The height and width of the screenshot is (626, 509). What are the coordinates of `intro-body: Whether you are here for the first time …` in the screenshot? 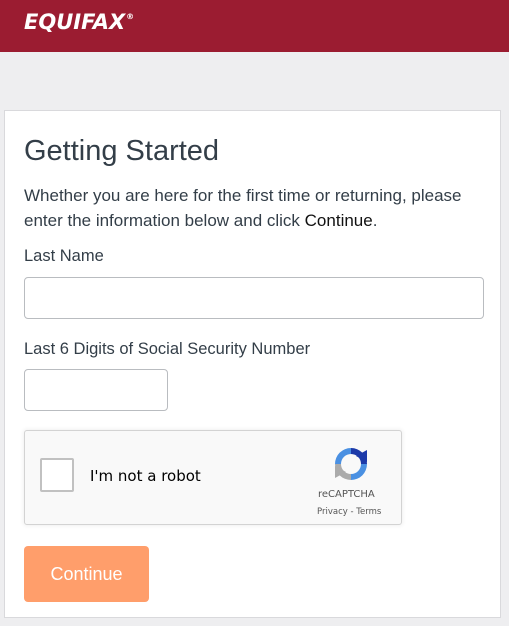 It's located at (243, 208).